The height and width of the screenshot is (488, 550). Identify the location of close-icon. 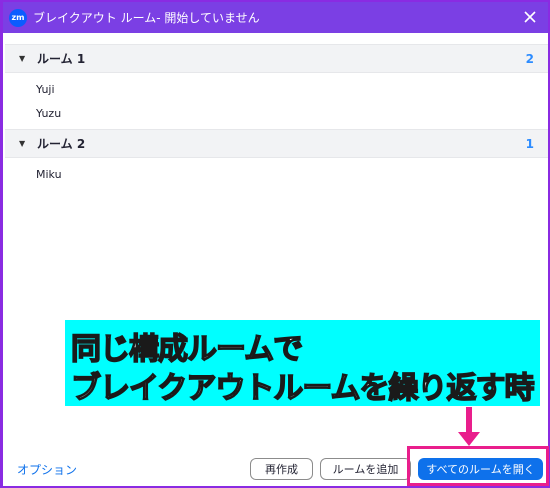
(530, 17).